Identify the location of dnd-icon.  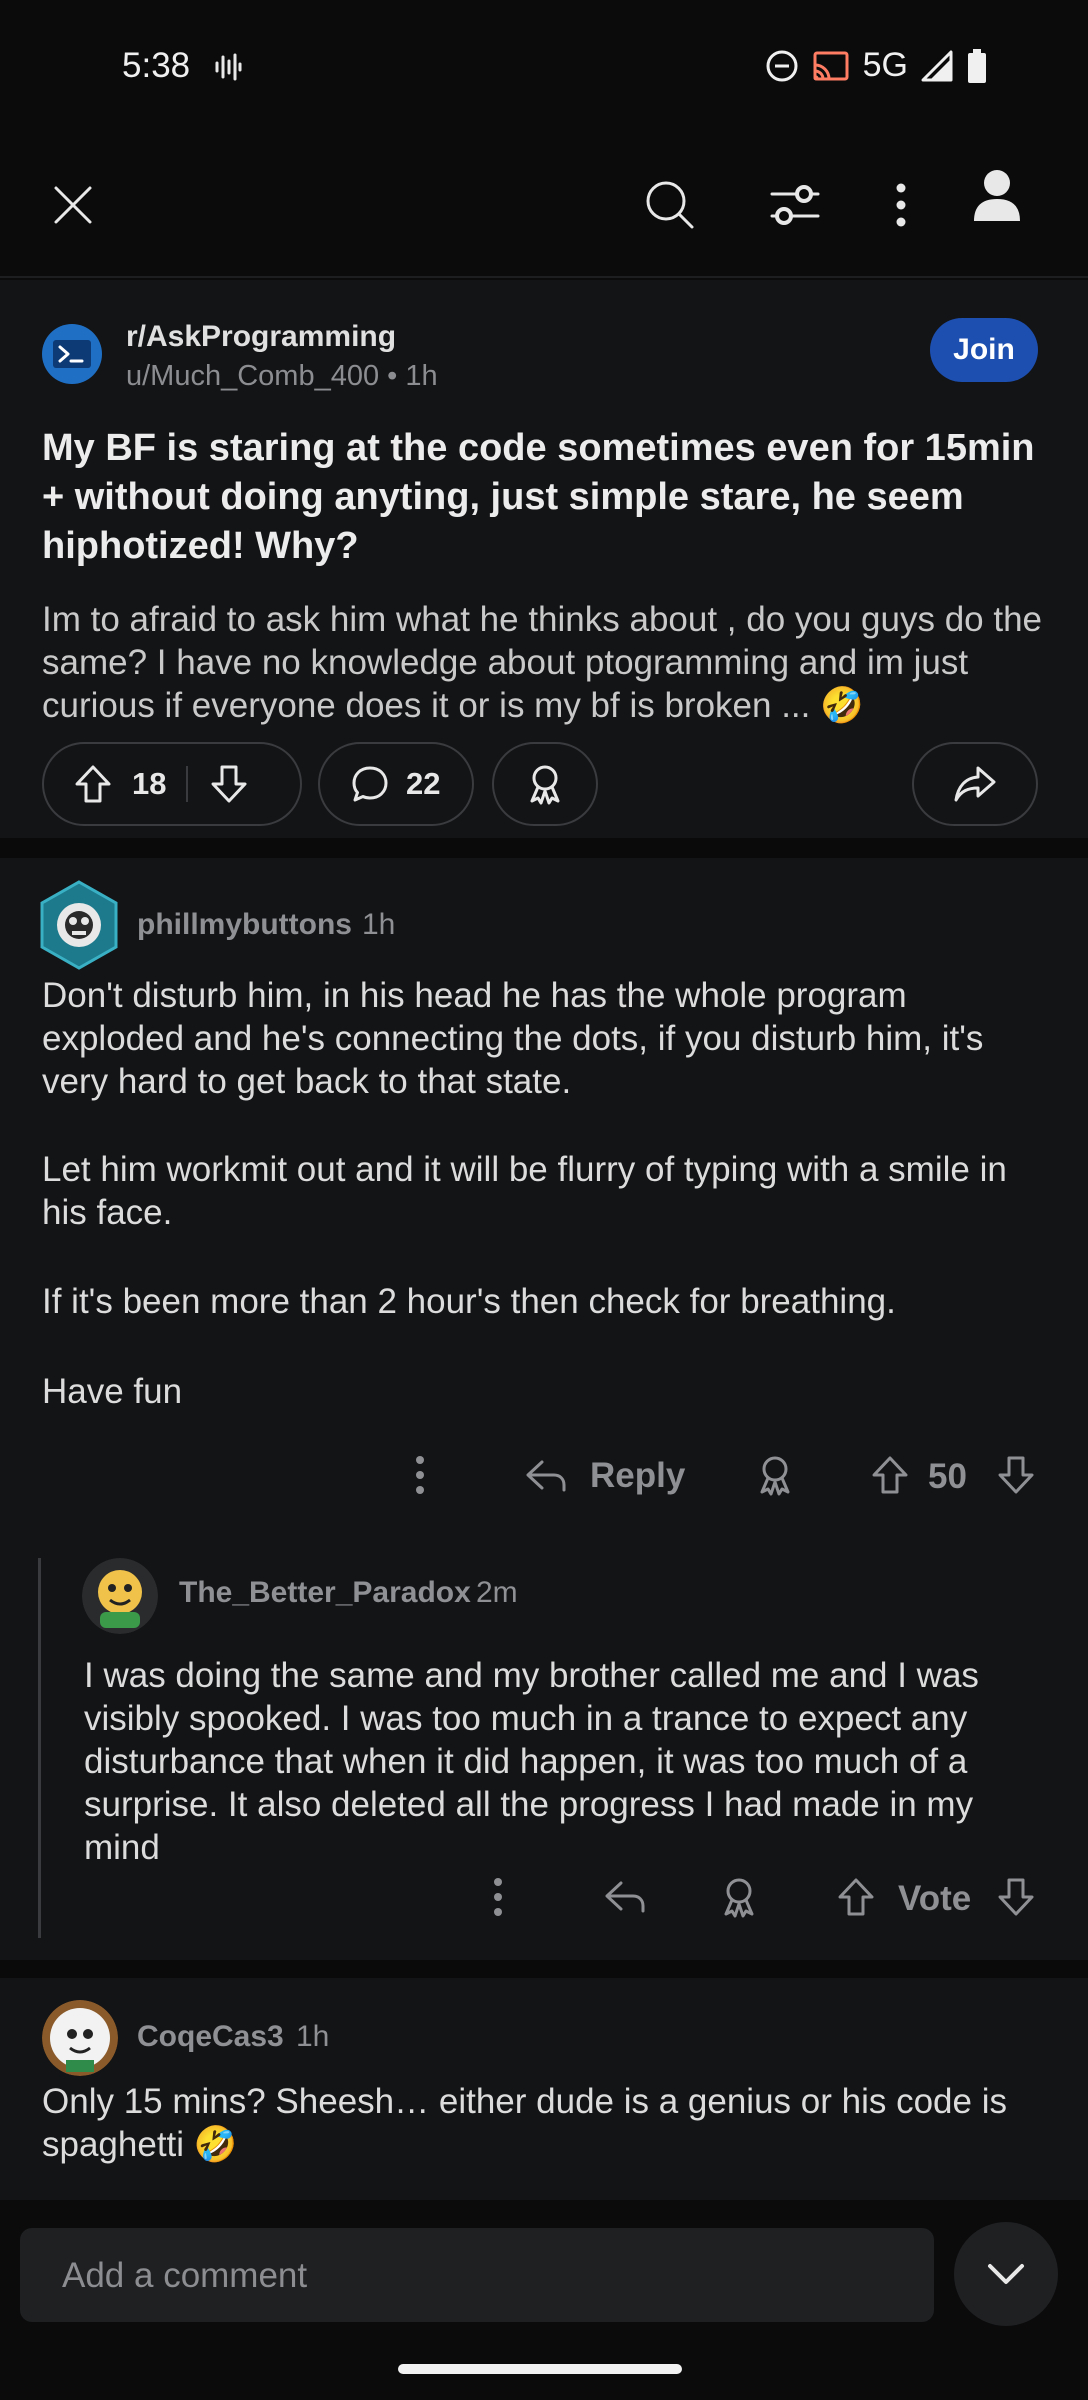
(782, 66).